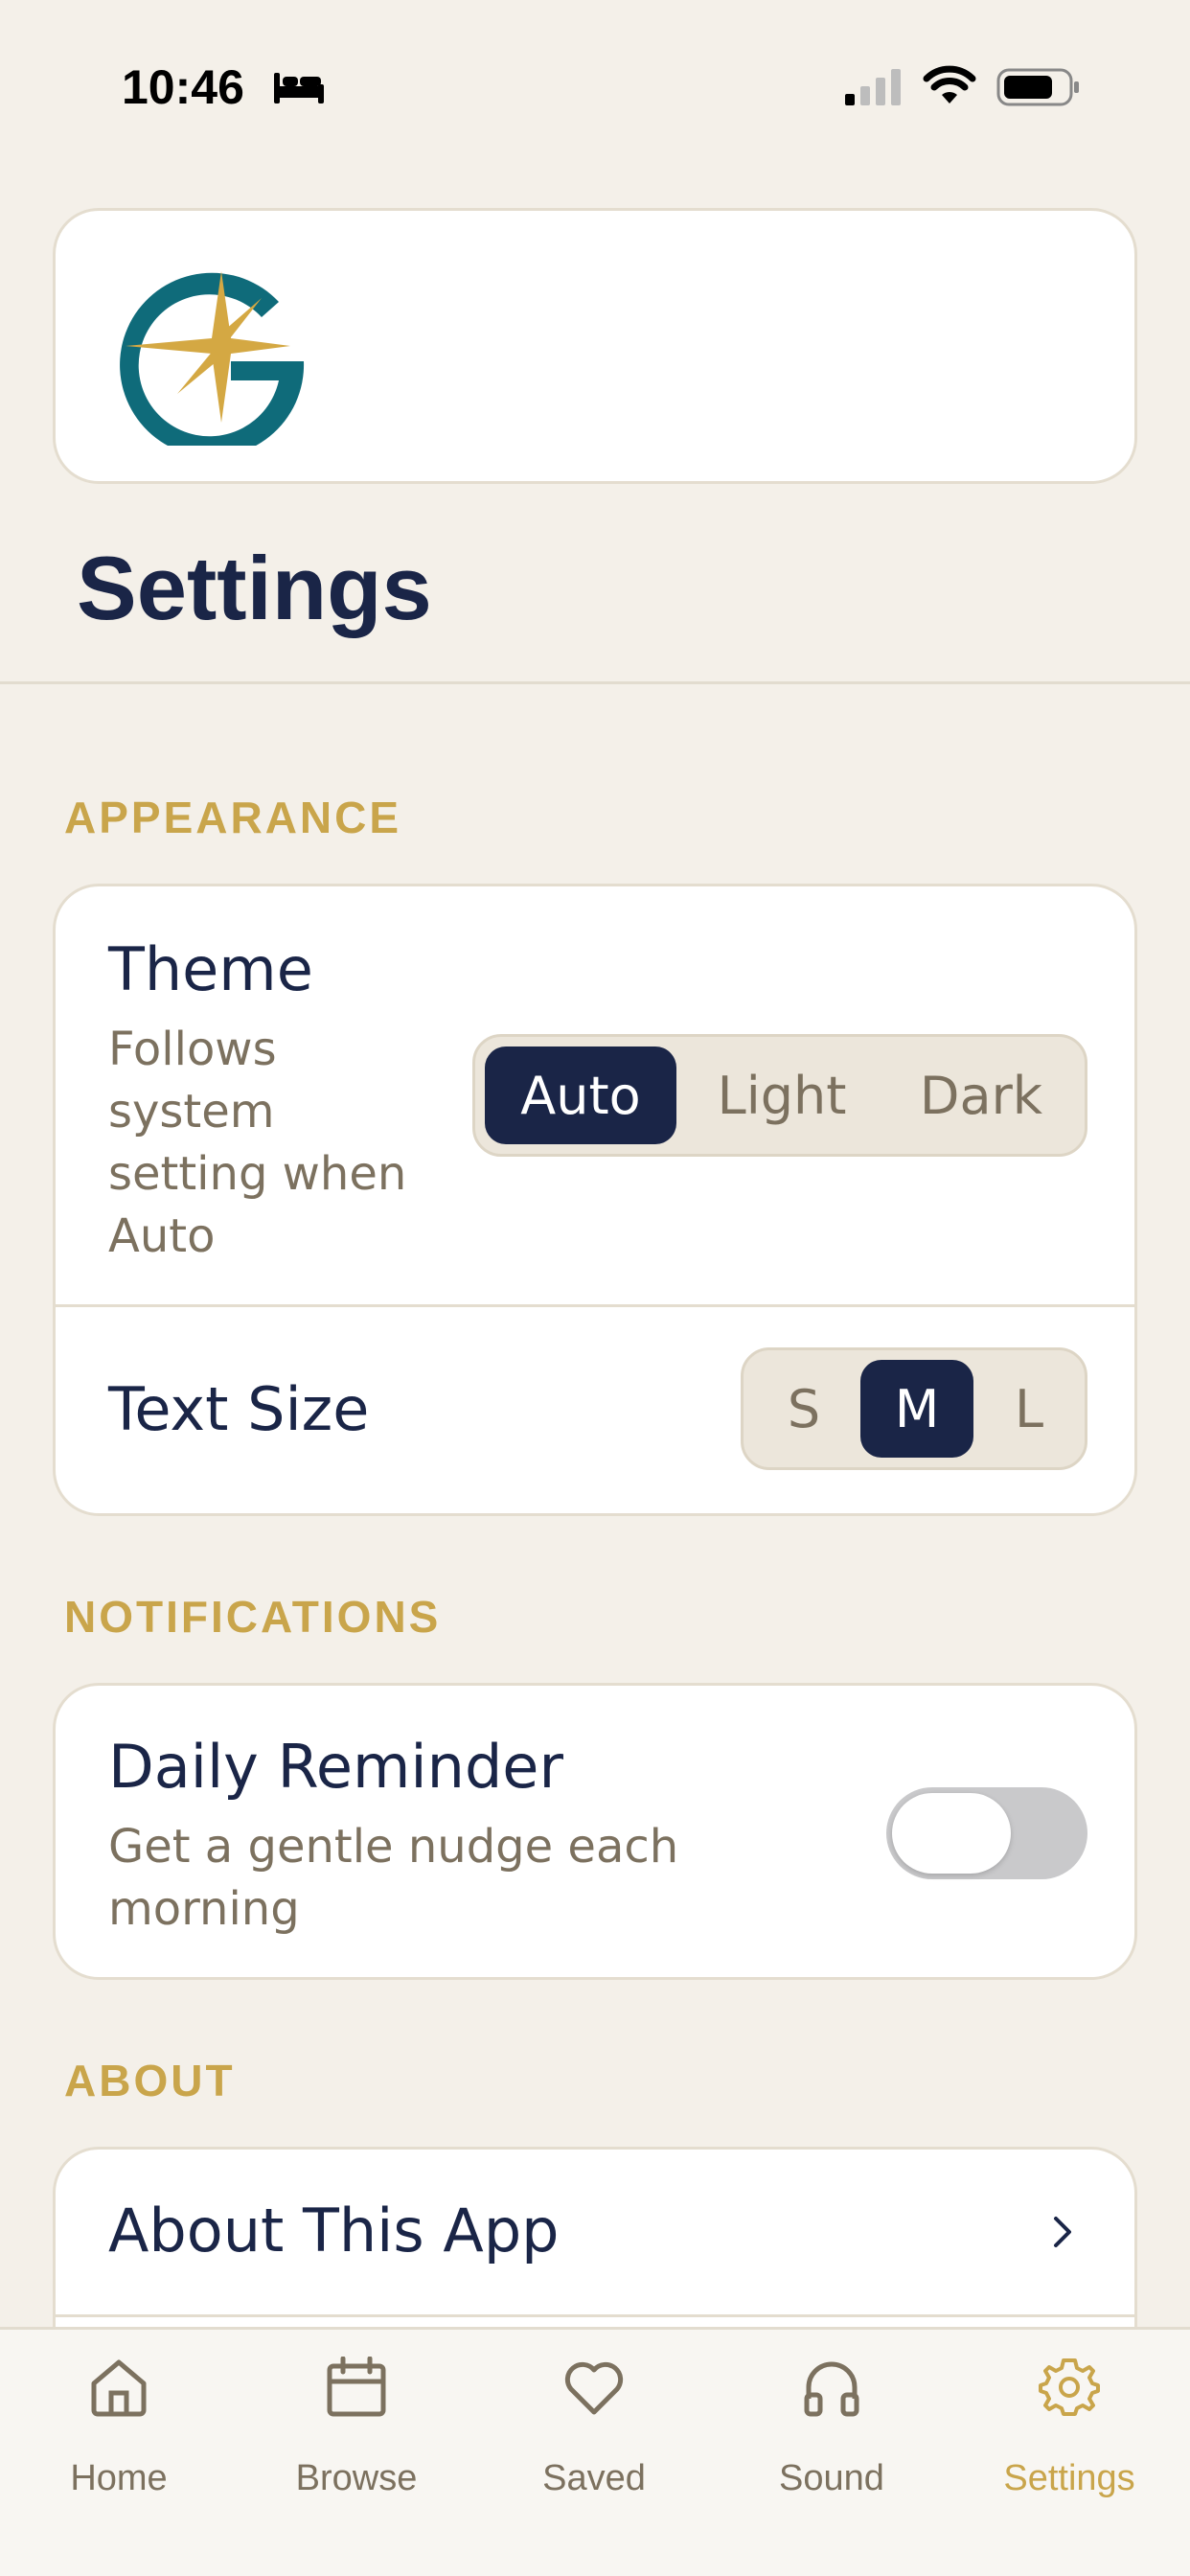 Image resolution: width=1190 pixels, height=2576 pixels. Describe the element at coordinates (393, 1878) in the screenshot. I see `daily-reminder-subtitle: Get a gentle nudge each morning` at that location.